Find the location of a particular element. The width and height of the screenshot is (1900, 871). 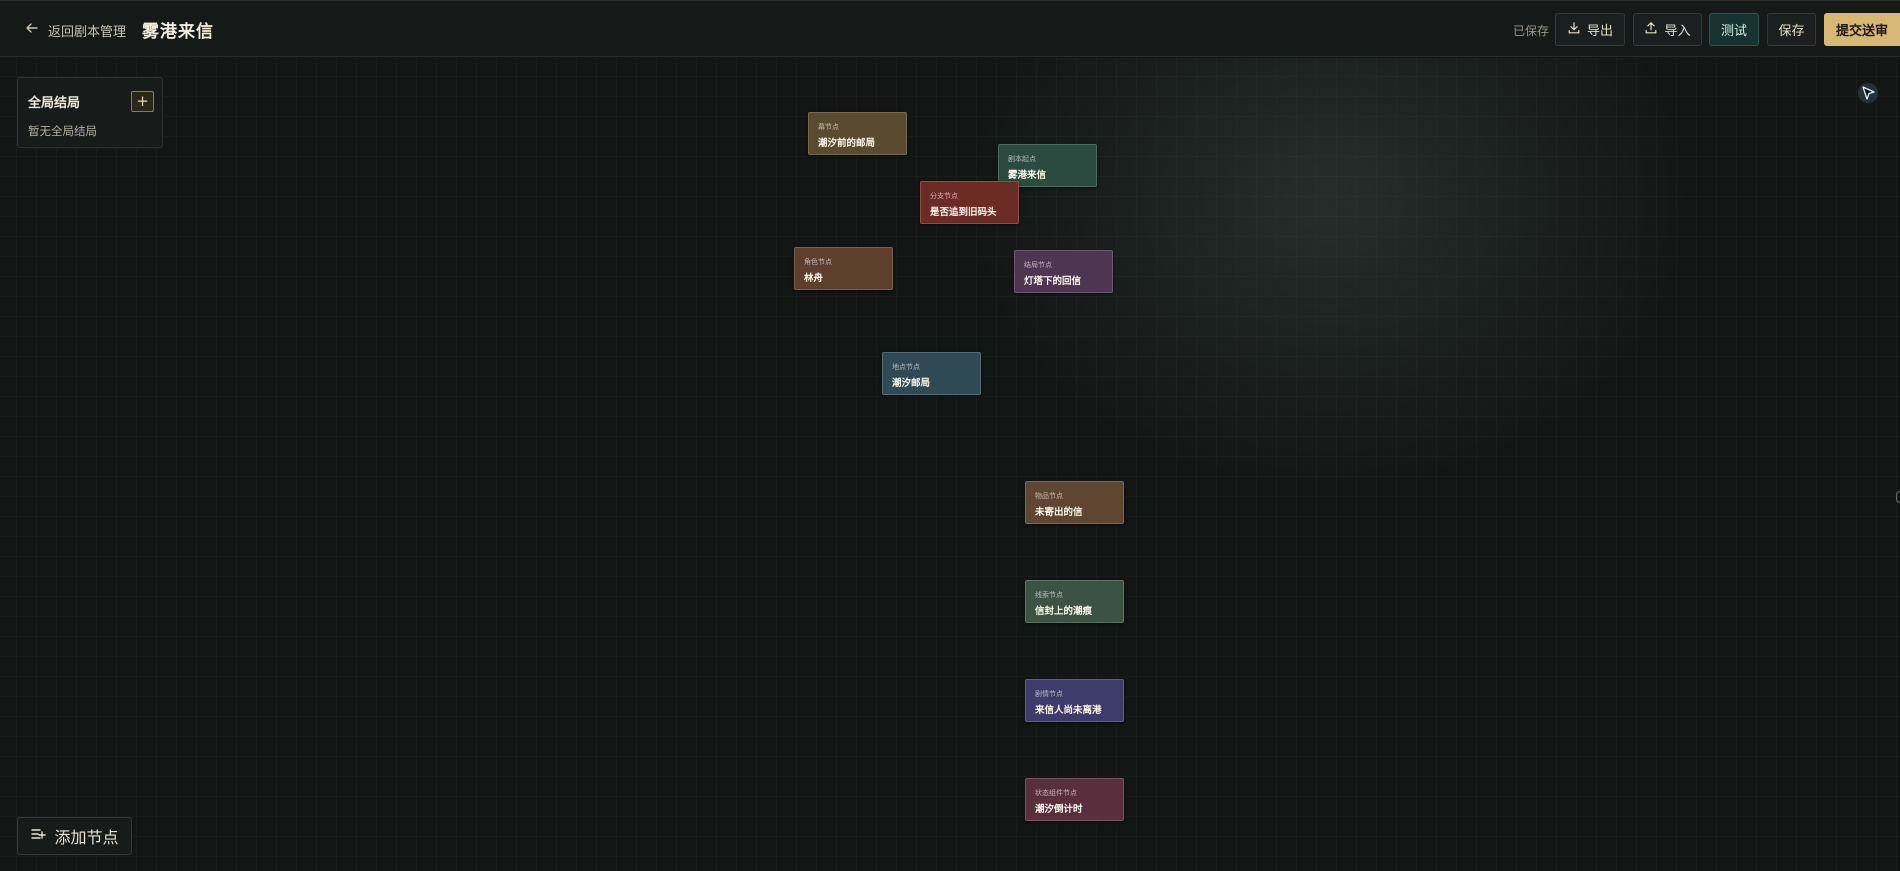

node-name: 灯塔下的回信 is located at coordinates (1053, 281).